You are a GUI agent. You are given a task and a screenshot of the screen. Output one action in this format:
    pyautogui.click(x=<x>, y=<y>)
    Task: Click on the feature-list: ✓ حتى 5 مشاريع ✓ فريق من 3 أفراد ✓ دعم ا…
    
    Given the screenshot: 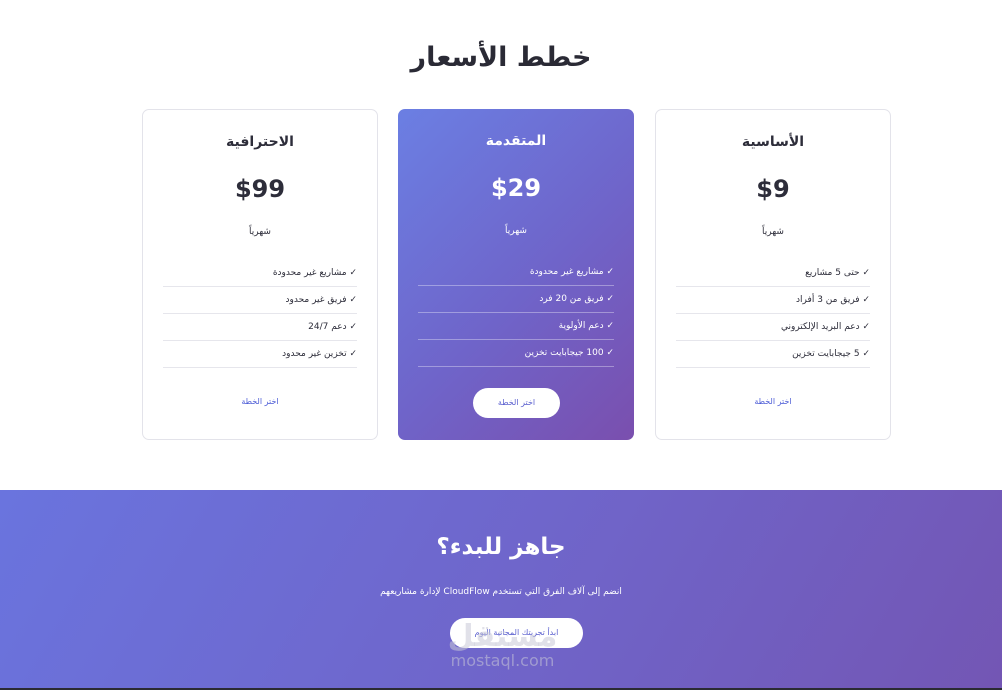 What is the action you would take?
    pyautogui.click(x=773, y=314)
    